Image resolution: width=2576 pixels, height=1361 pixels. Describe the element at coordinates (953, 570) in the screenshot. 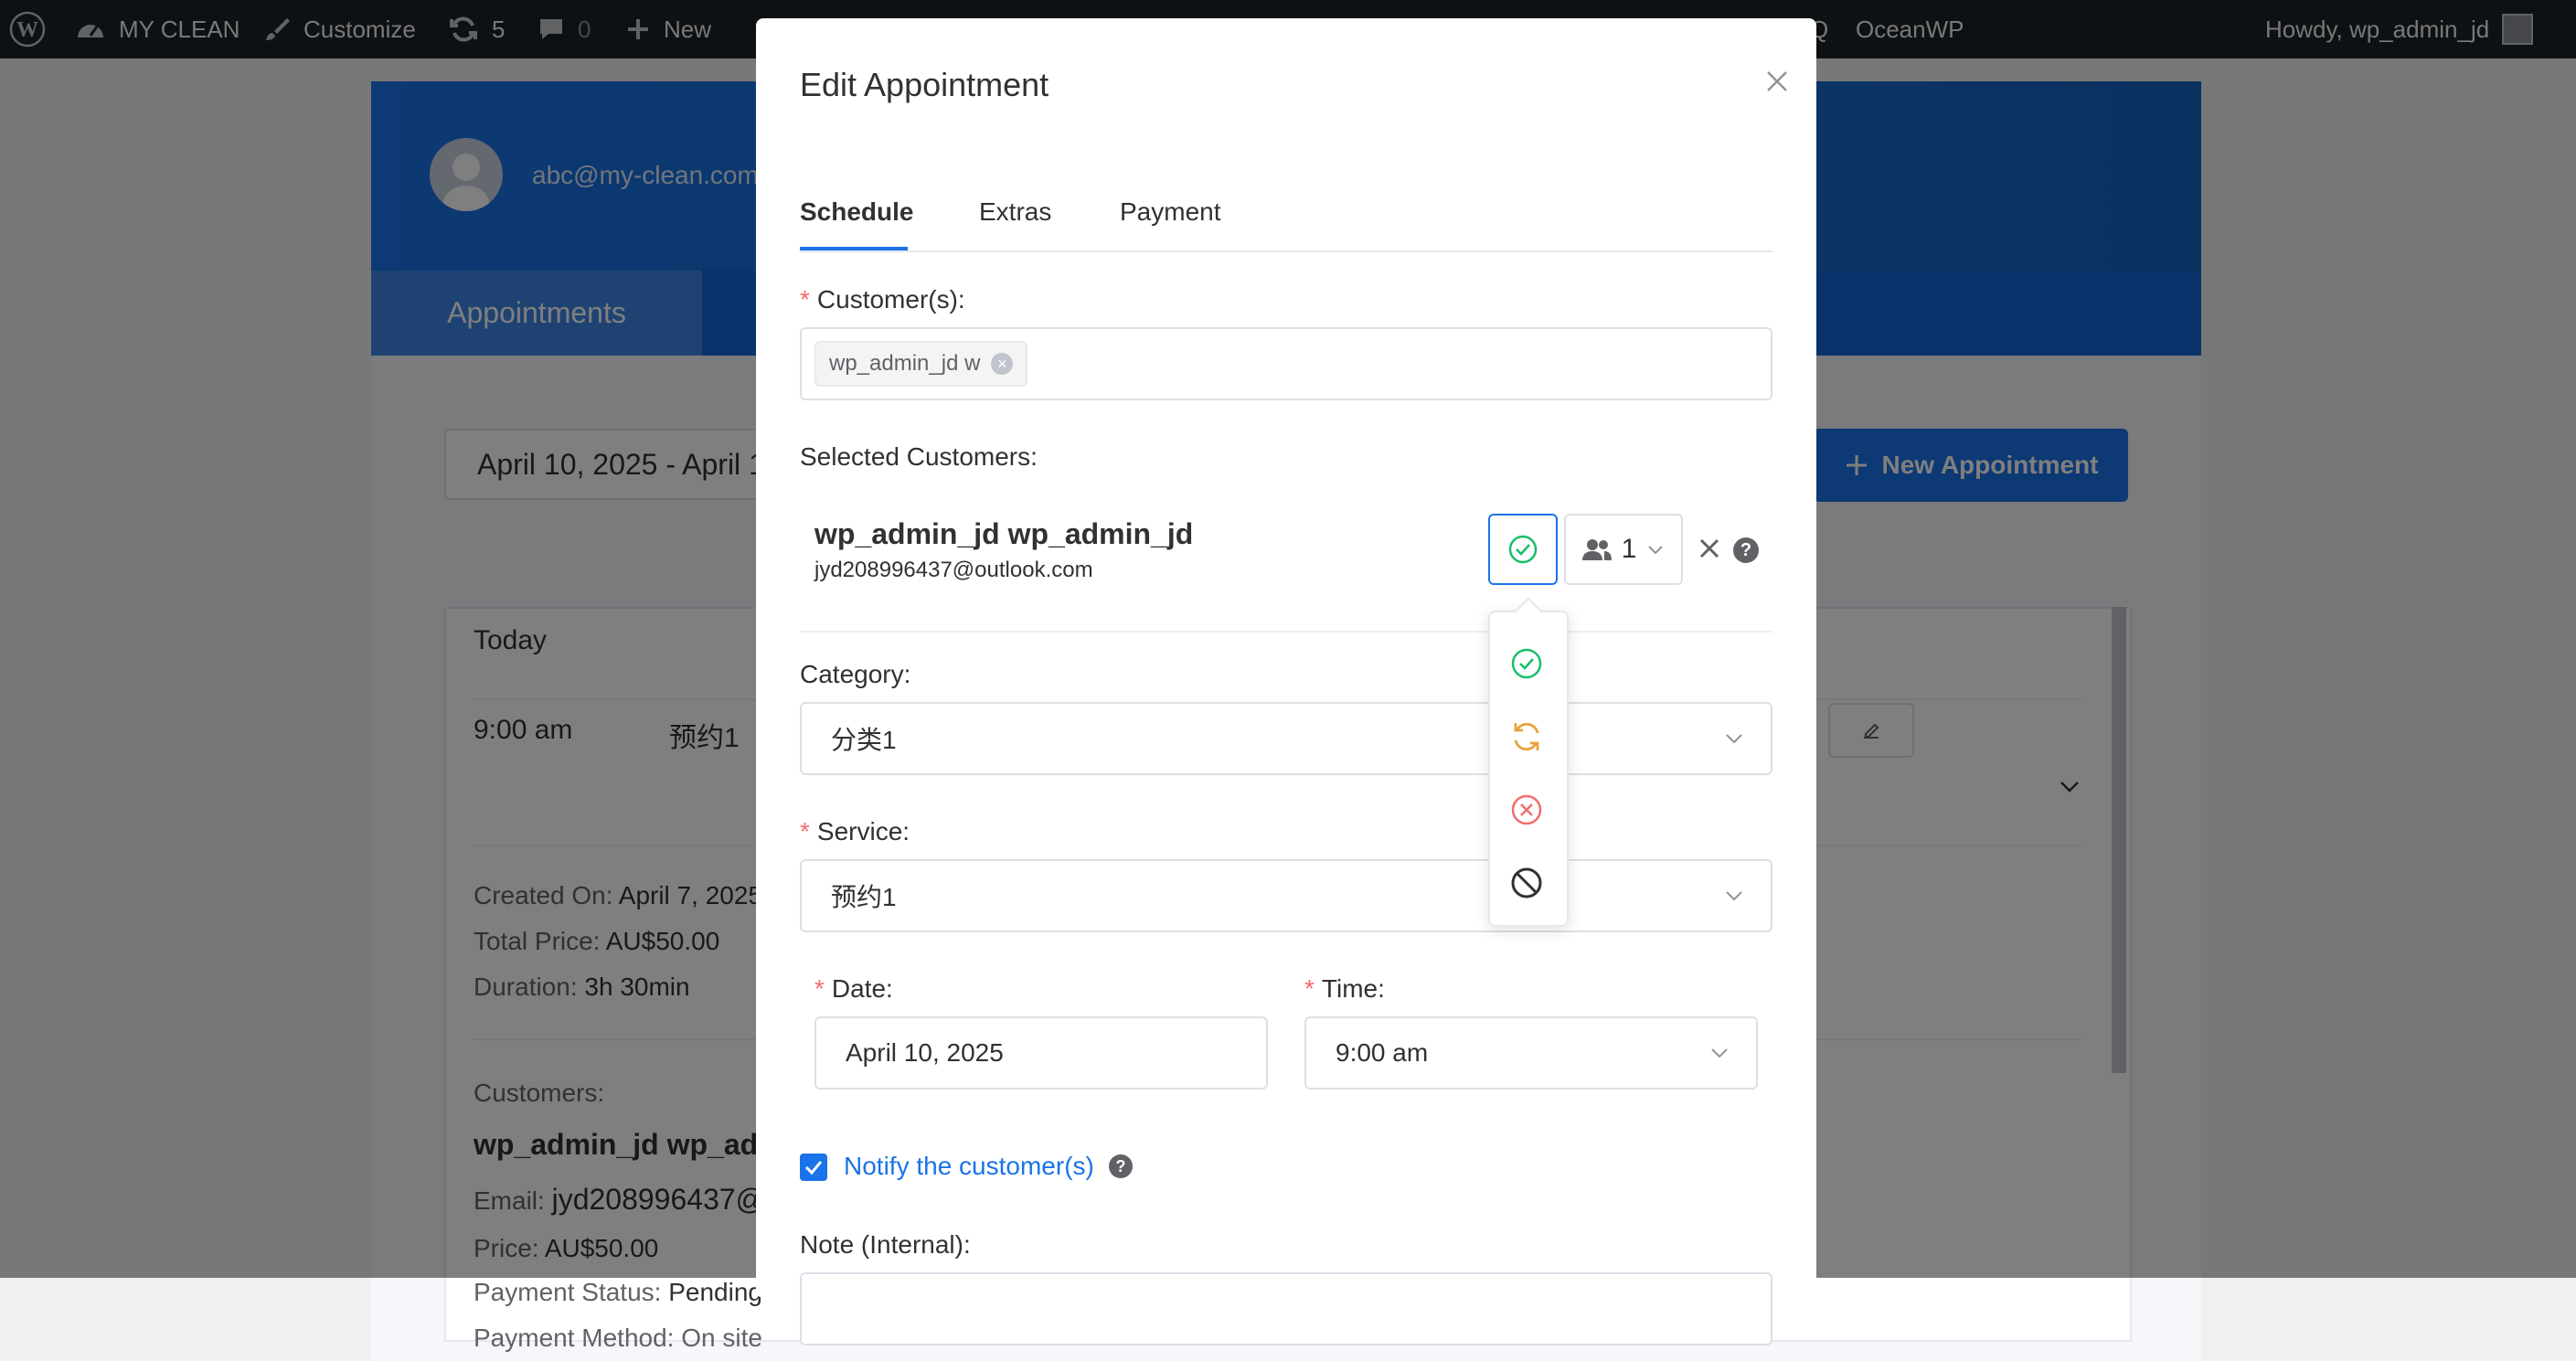

I see `selected-customer-email: jyd208996437@outlook.com` at that location.